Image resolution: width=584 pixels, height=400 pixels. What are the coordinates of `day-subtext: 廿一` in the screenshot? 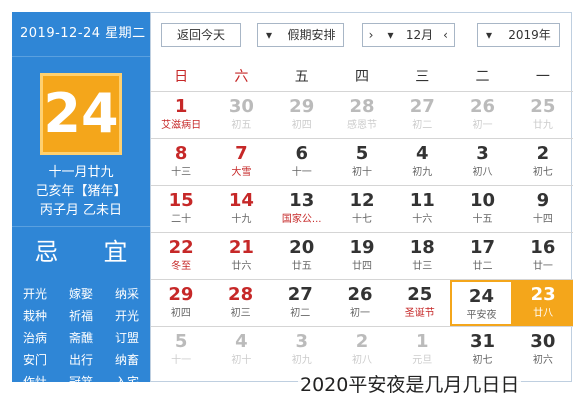 It's located at (542, 266).